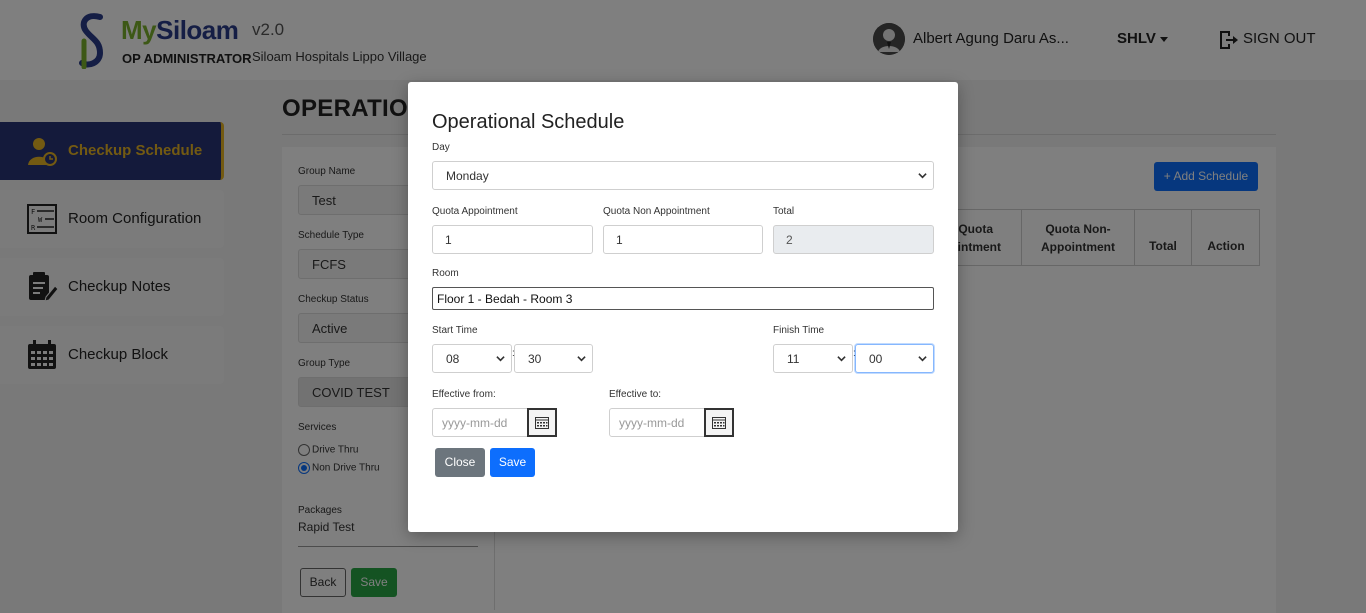  I want to click on room-label: Room, so click(445, 273).